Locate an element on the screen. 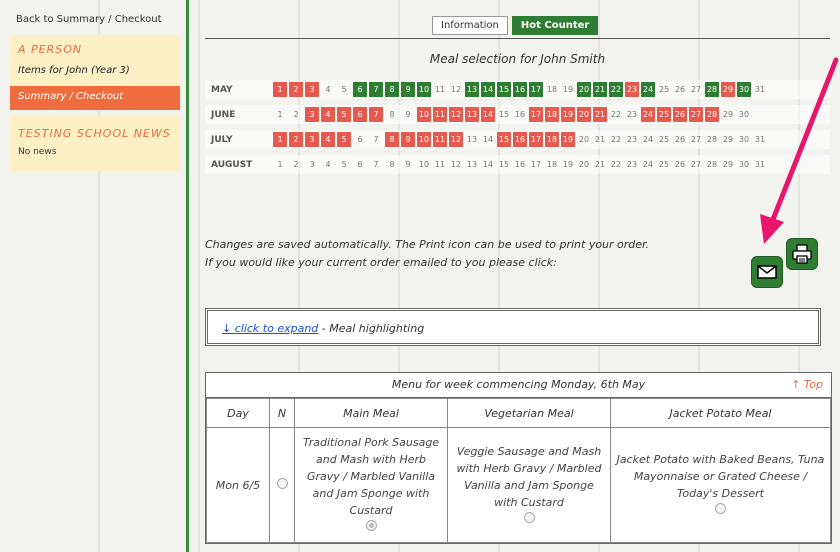 The height and width of the screenshot is (552, 840). annotation-arrow is located at coordinates (799, 150).